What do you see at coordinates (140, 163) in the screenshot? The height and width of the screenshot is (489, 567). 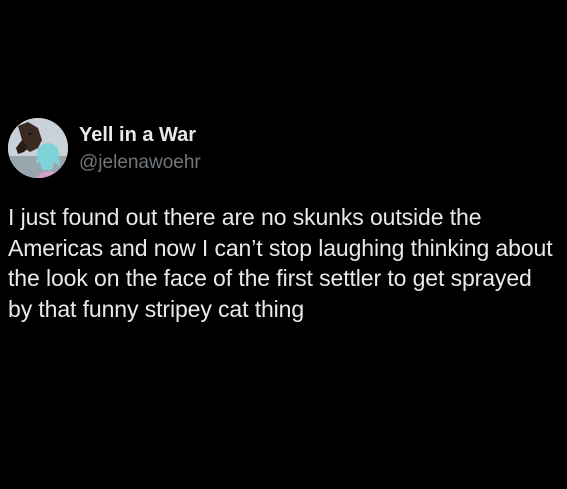 I see `author-handle: @jelenawoehr` at bounding box center [140, 163].